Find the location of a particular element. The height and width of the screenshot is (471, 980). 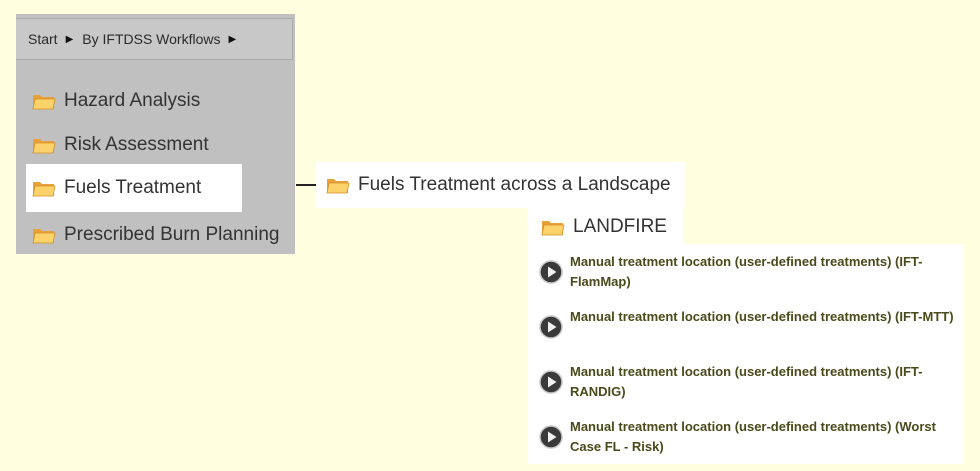

menu-item-risk-assessment: Risk Assessment is located at coordinates (134, 145).